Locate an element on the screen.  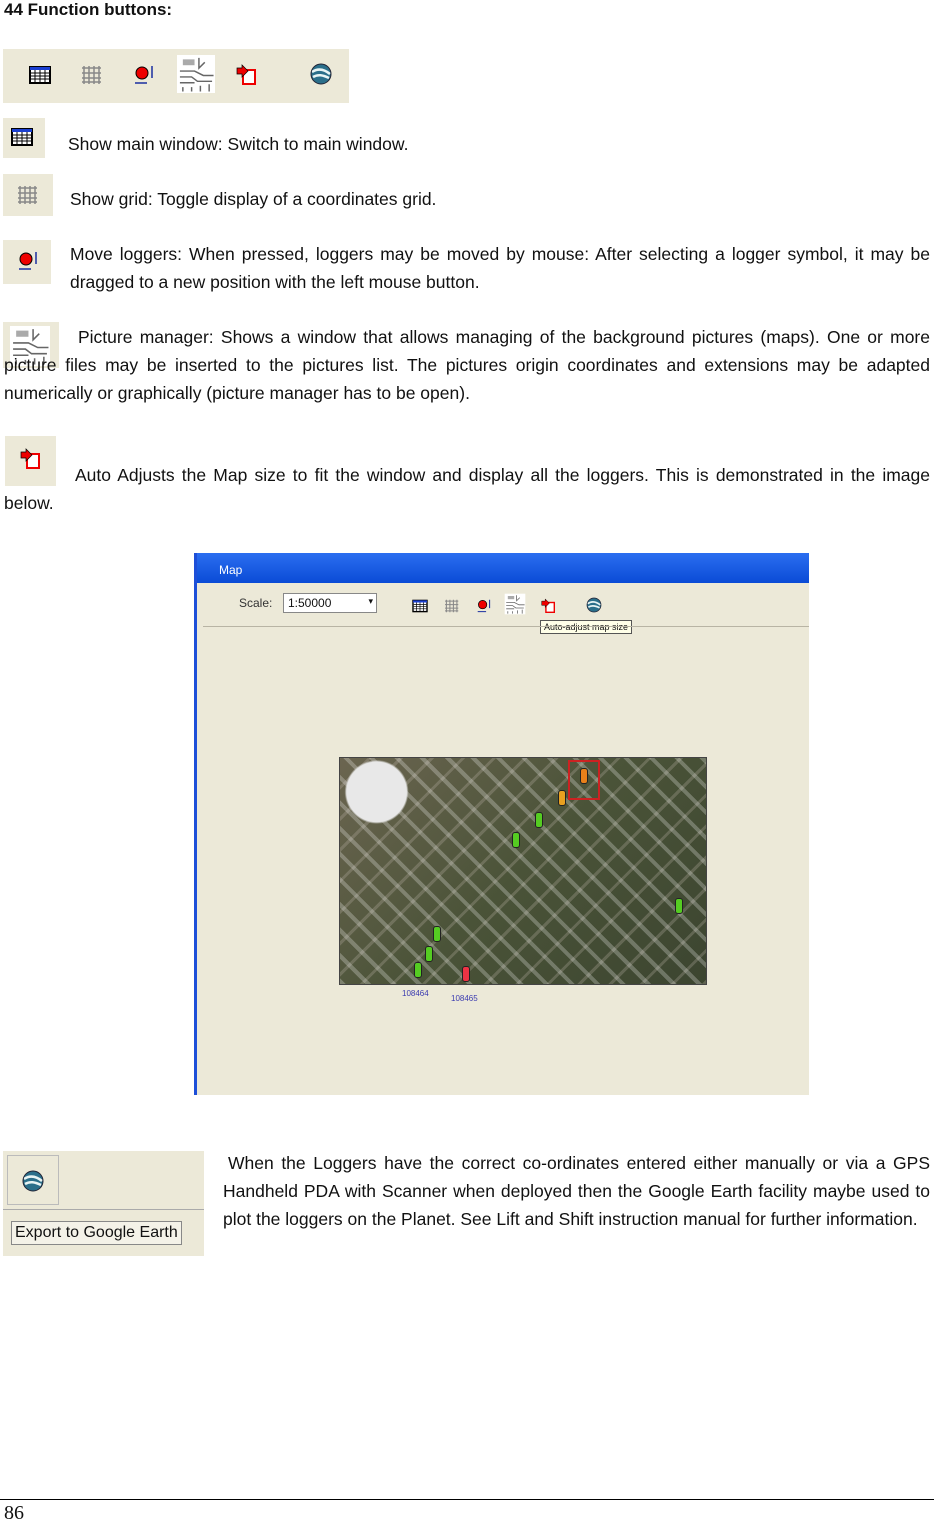
scale-value: 1:50000 is located at coordinates (310, 603).